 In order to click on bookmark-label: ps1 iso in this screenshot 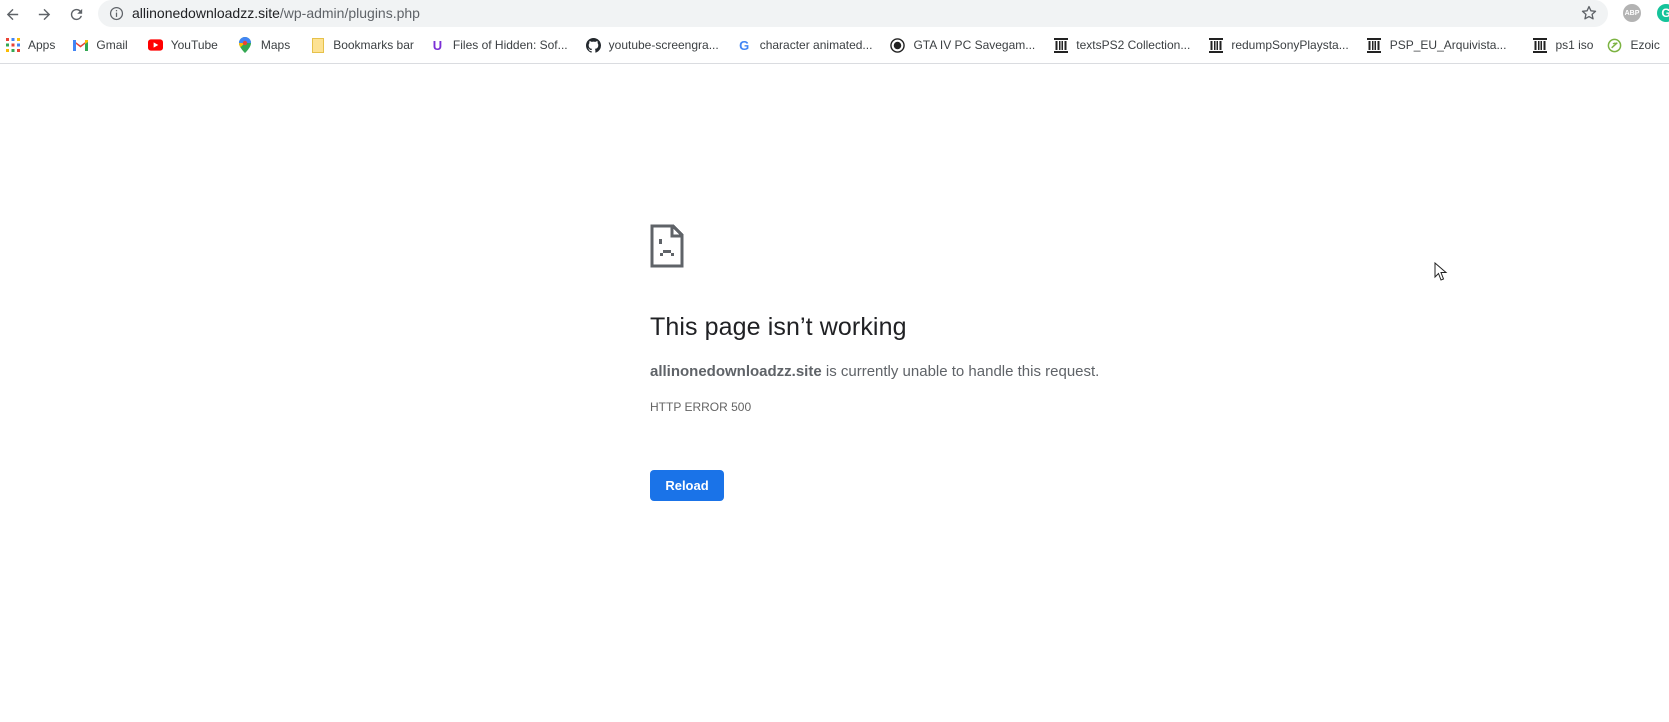, I will do `click(1574, 45)`.